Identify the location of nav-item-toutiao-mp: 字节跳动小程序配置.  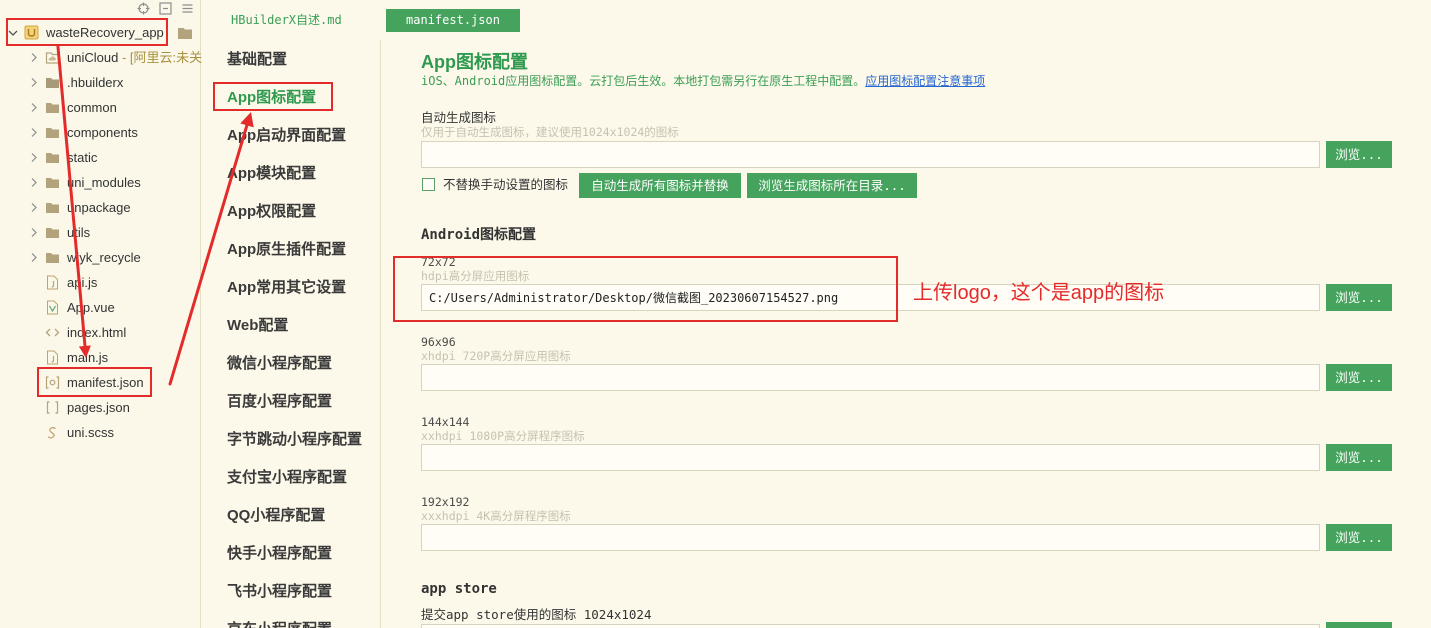
(294, 440).